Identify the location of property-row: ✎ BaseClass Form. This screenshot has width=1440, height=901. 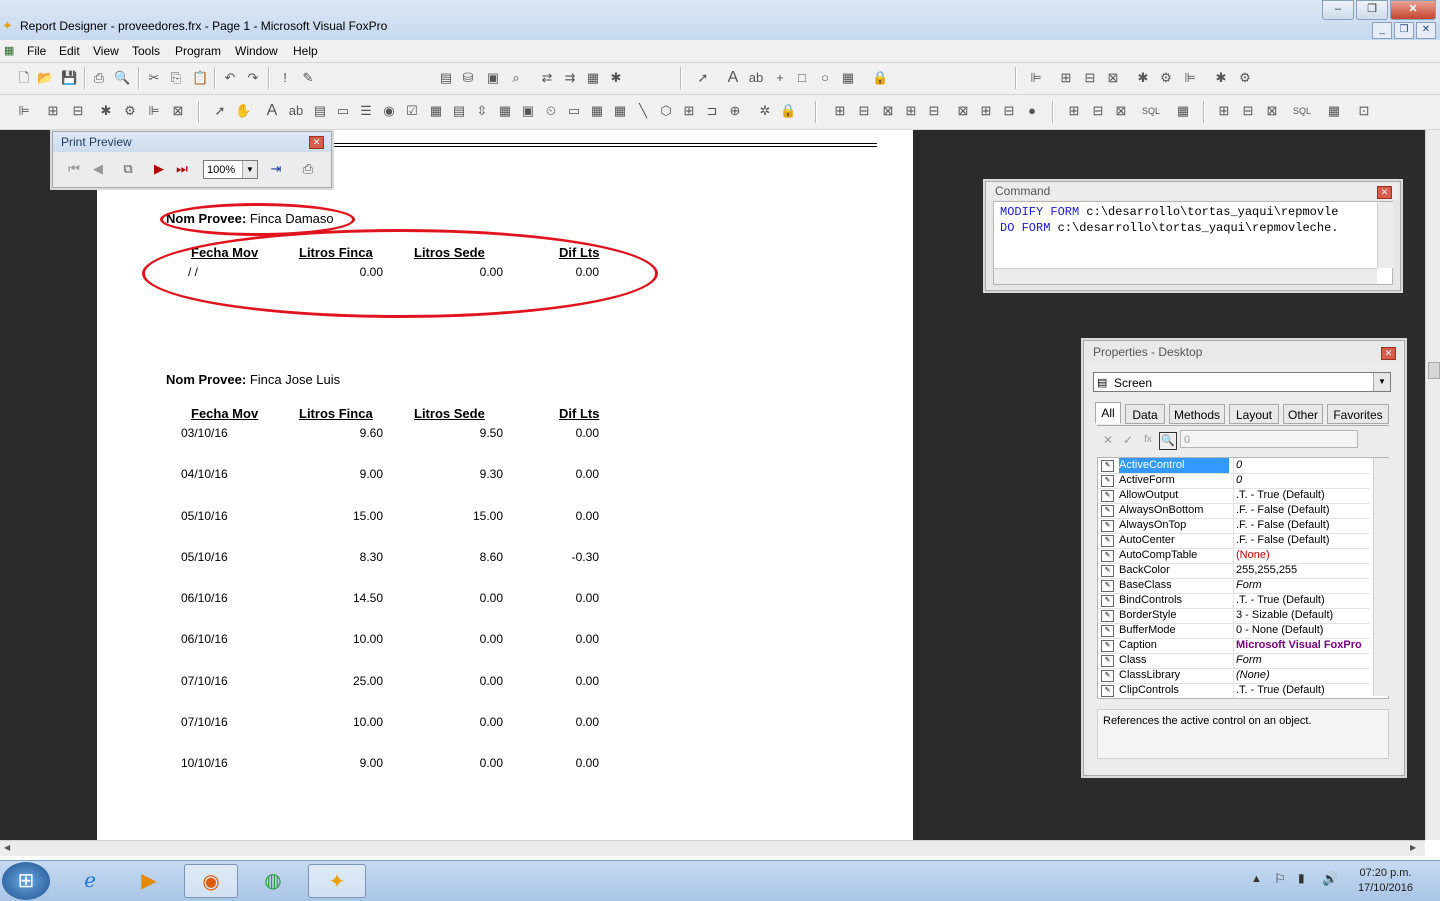
(1234, 586).